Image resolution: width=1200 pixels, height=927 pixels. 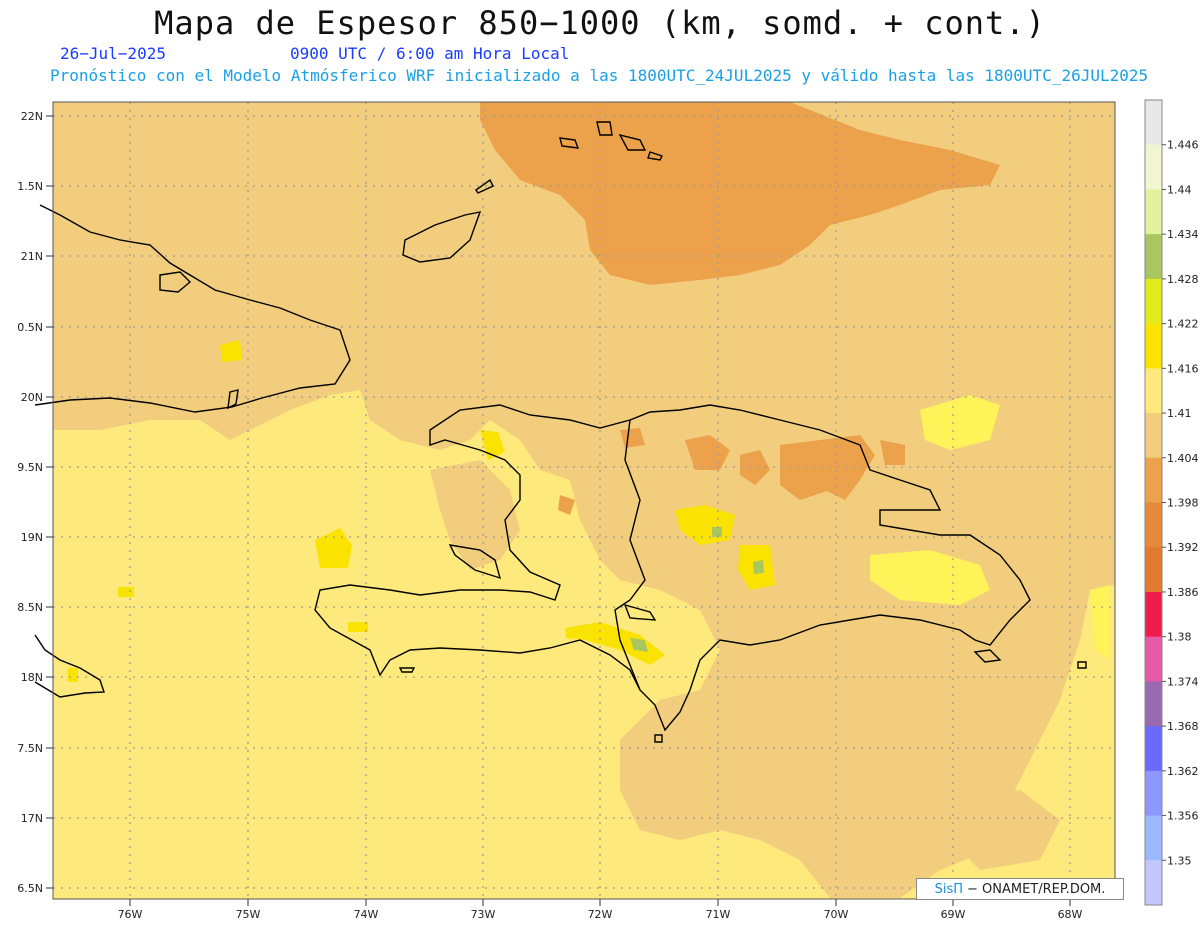 What do you see at coordinates (30, 467) in the screenshot?
I see `lat-label: 9.5N` at bounding box center [30, 467].